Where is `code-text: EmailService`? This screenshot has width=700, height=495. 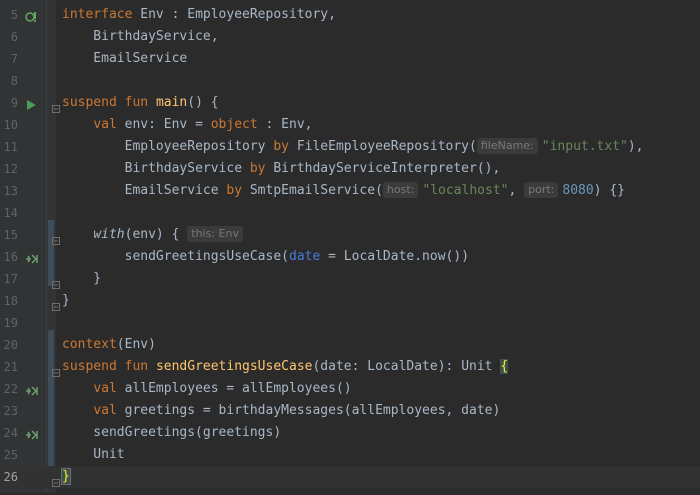 code-text: EmailService is located at coordinates (125, 58).